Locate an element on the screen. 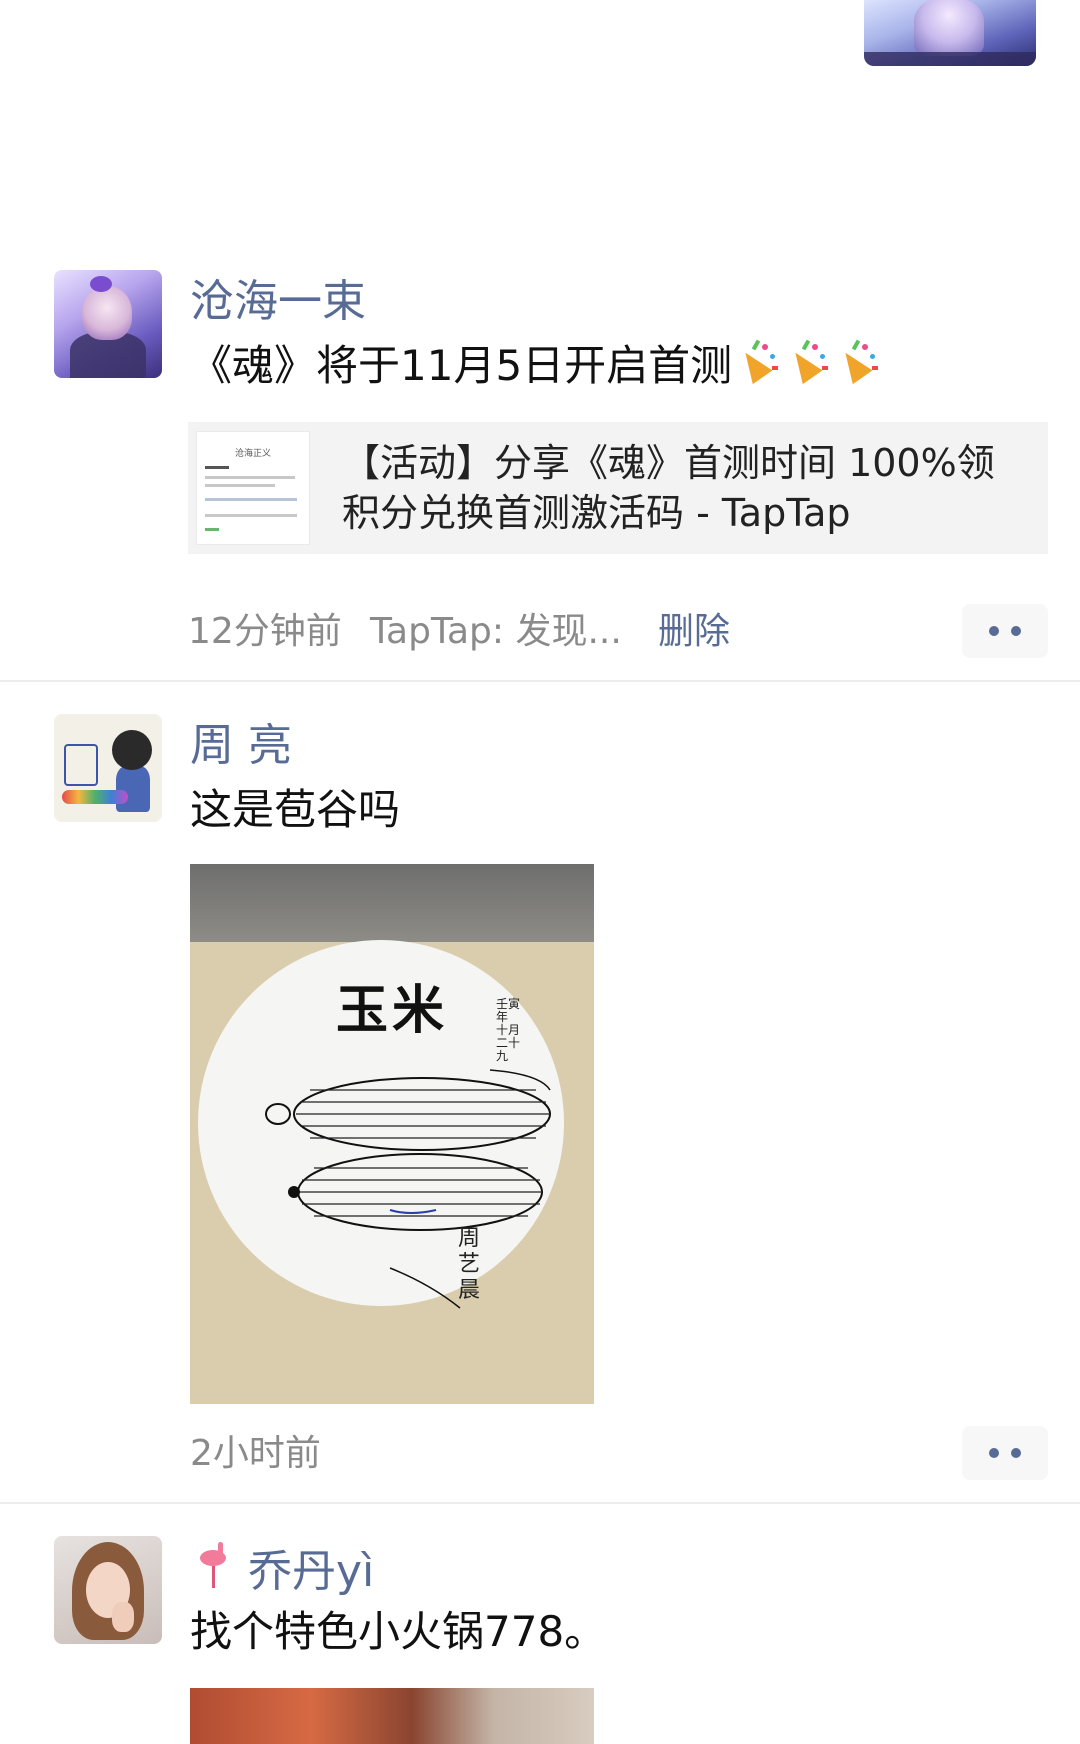  post-text: 《魂》将于11月5日开启首测 is located at coordinates (536, 366).